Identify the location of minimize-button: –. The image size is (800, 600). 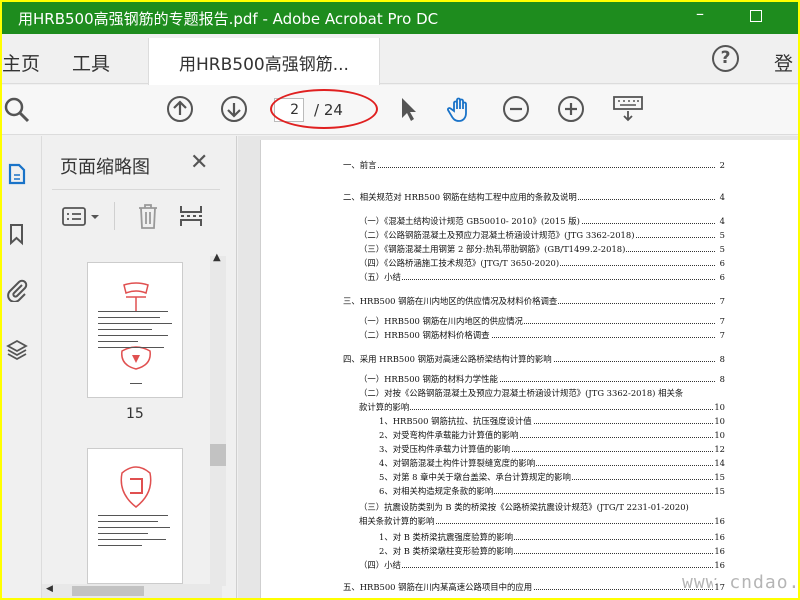
(700, 15).